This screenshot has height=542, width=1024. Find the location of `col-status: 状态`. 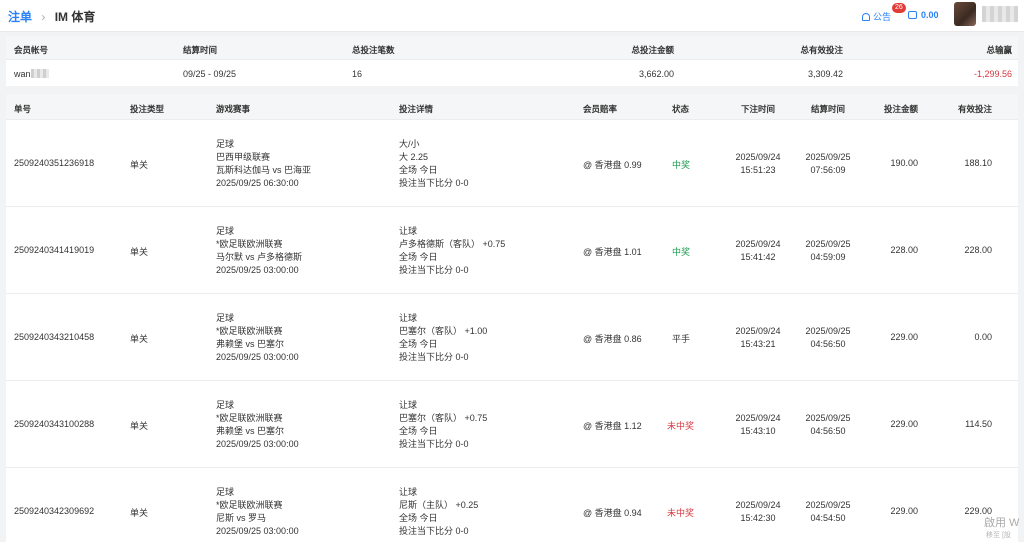

col-status: 状态 is located at coordinates (681, 109).